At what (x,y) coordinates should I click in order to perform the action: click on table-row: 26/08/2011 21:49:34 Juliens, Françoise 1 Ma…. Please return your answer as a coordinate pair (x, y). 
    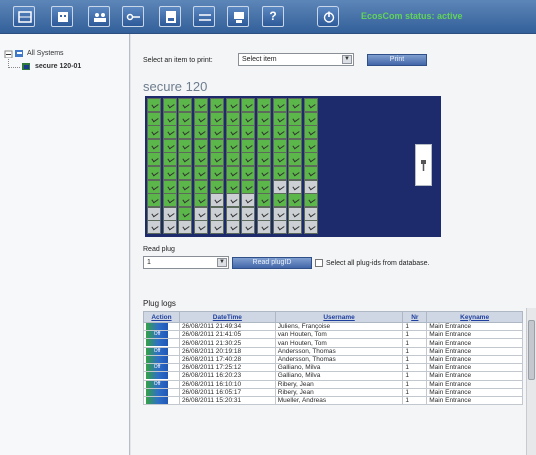
    Looking at the image, I should click on (333, 326).